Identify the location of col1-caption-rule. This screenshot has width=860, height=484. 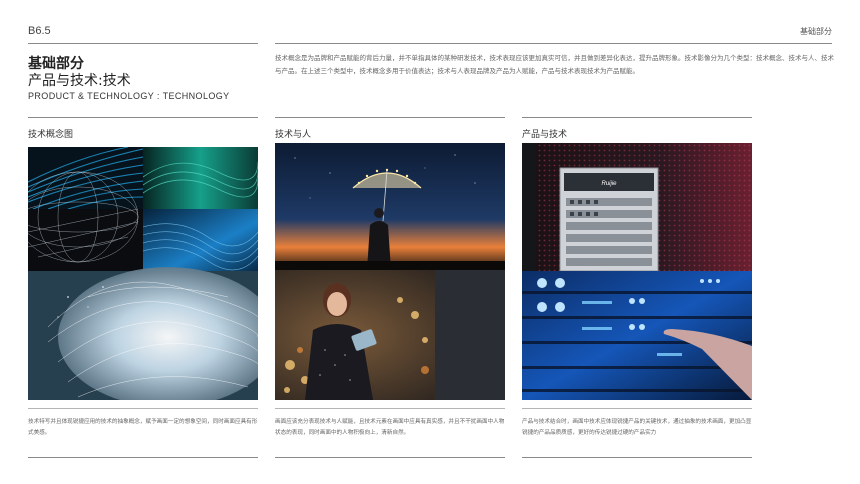
(143, 408).